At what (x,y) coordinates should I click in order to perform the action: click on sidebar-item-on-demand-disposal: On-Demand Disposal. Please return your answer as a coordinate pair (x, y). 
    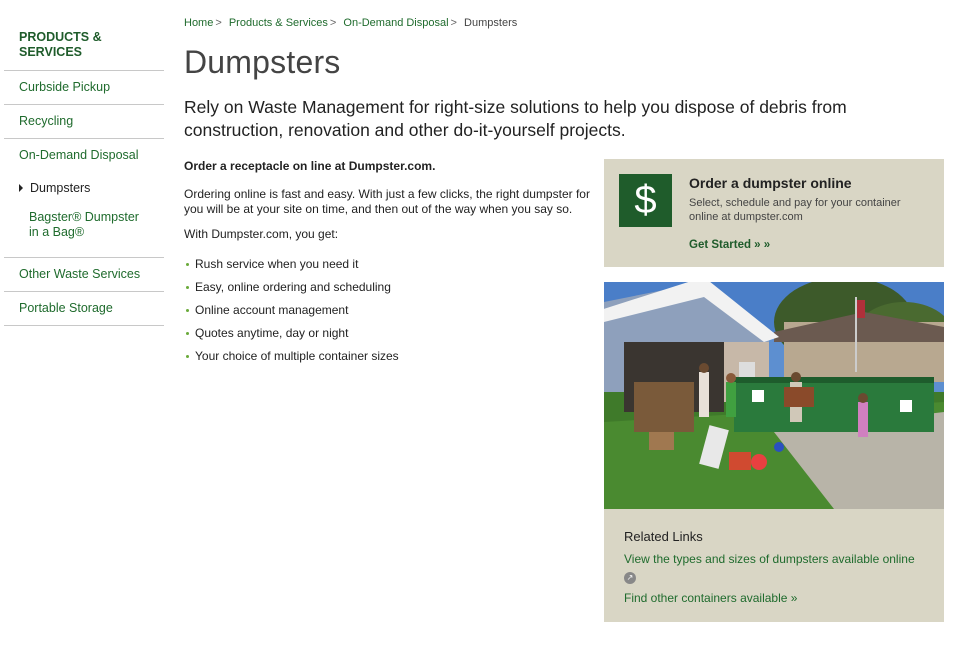
    Looking at the image, I should click on (84, 155).